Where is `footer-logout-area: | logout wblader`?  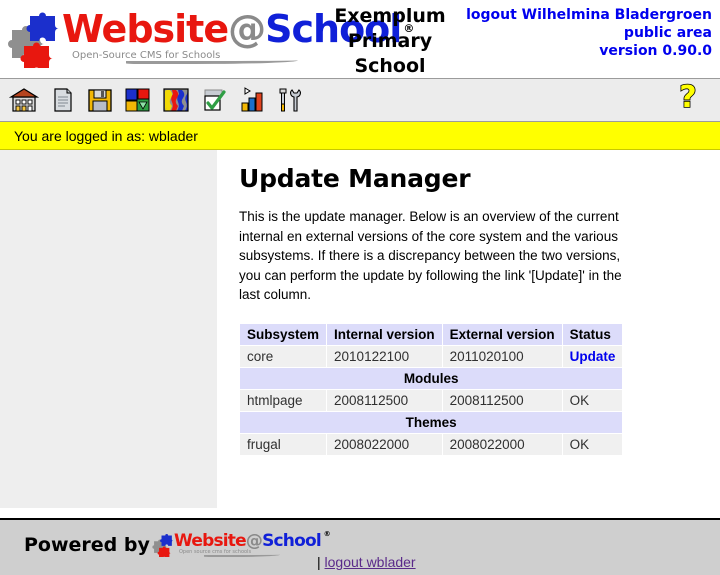
footer-logout-area: | logout wblader is located at coordinates (366, 562).